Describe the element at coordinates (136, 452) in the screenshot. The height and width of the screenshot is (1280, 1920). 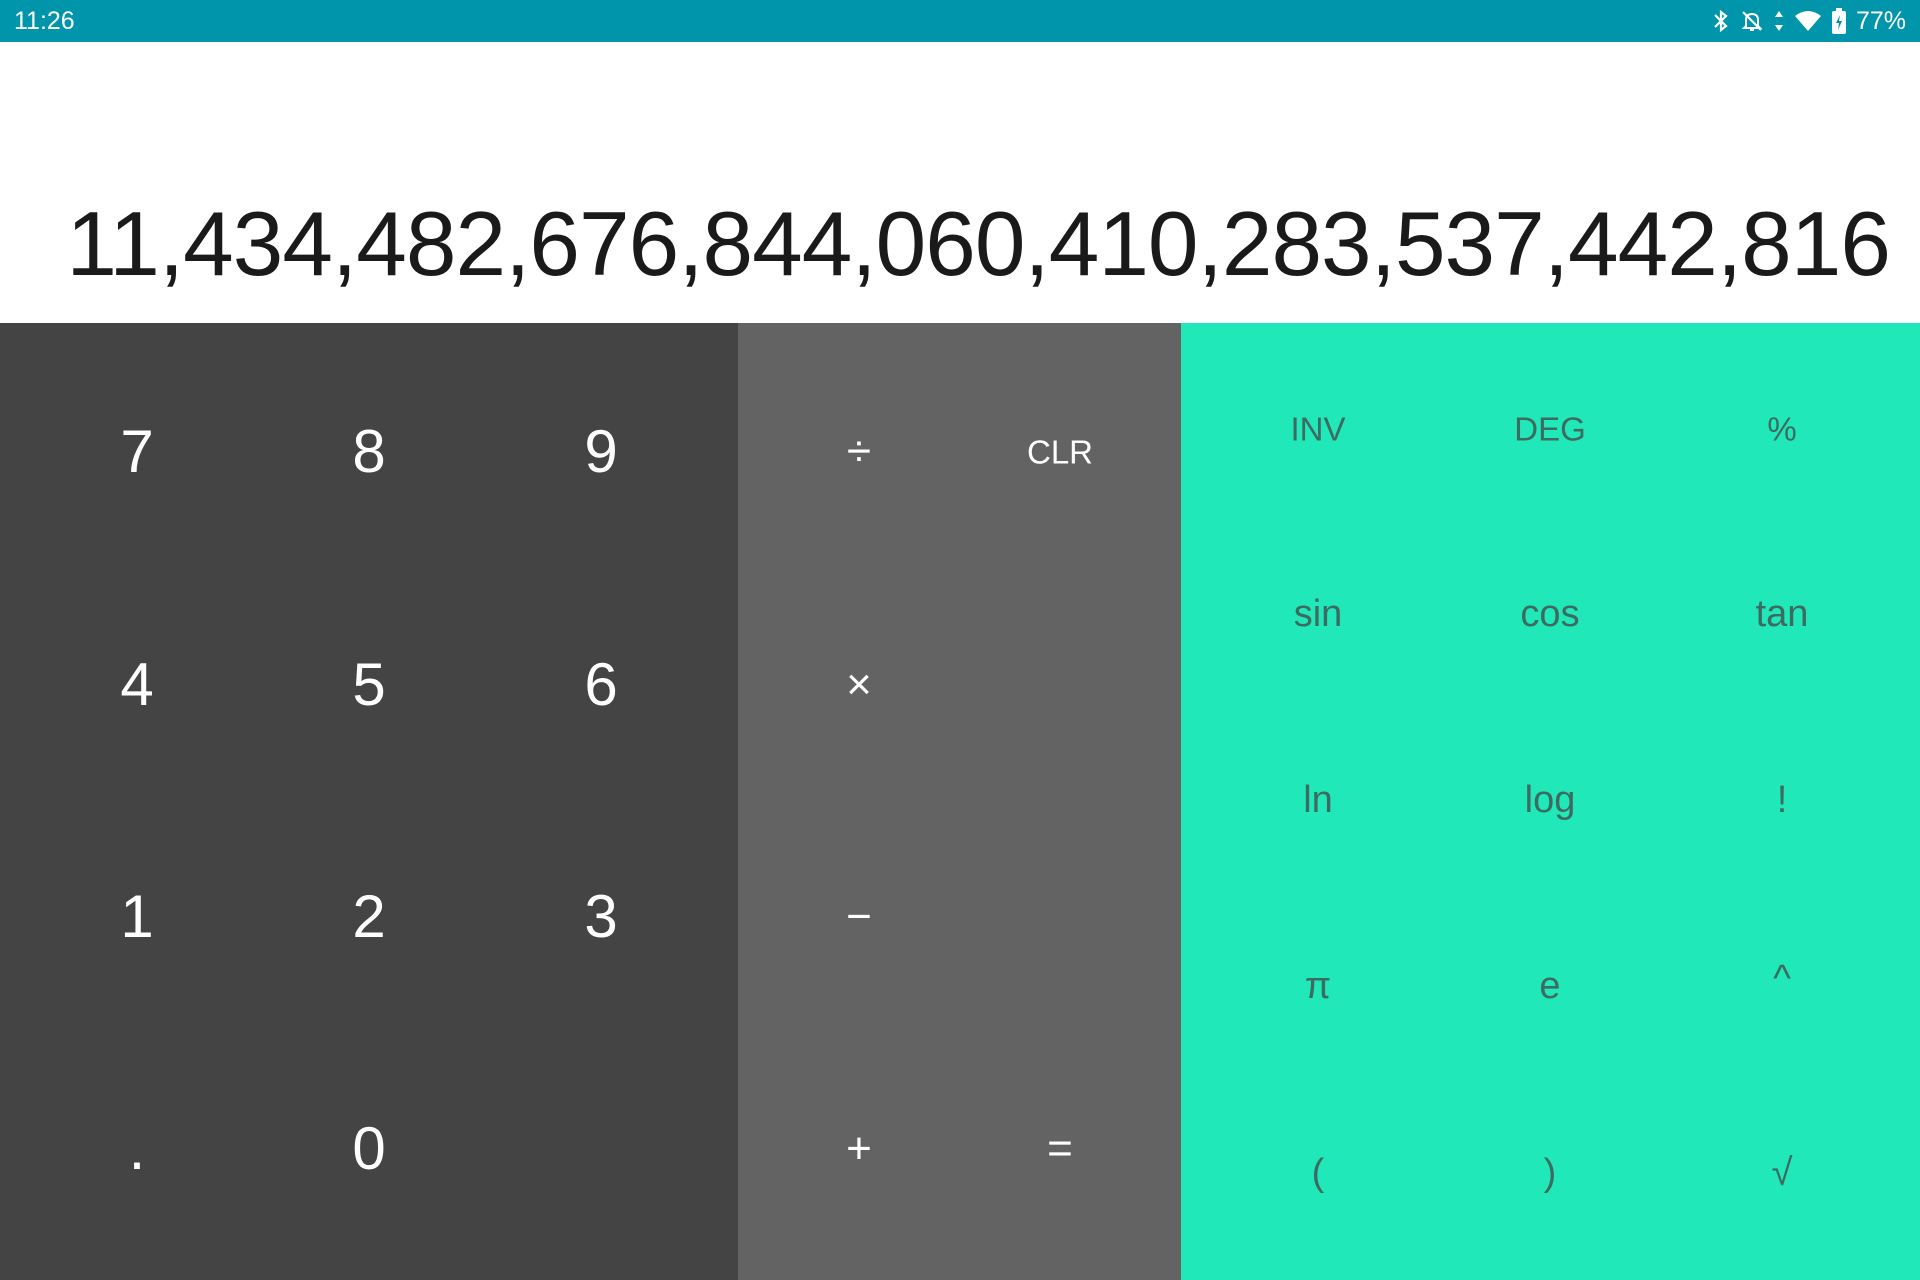
I see `digit-7-button: 7` at that location.